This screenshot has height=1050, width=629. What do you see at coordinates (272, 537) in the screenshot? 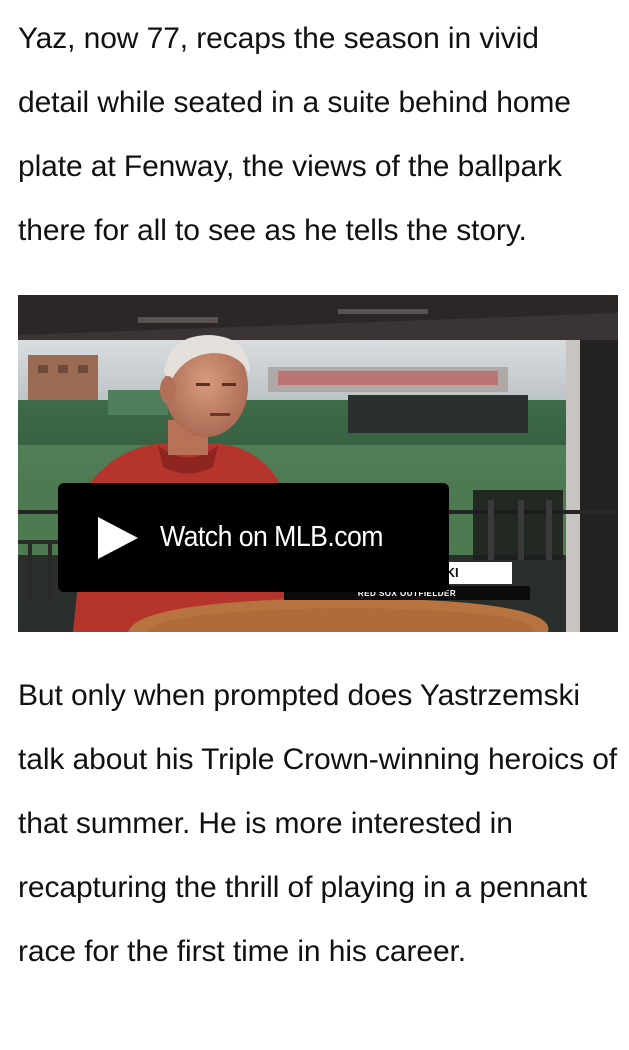
I see `watch-label: Watch on MLB.com` at bounding box center [272, 537].